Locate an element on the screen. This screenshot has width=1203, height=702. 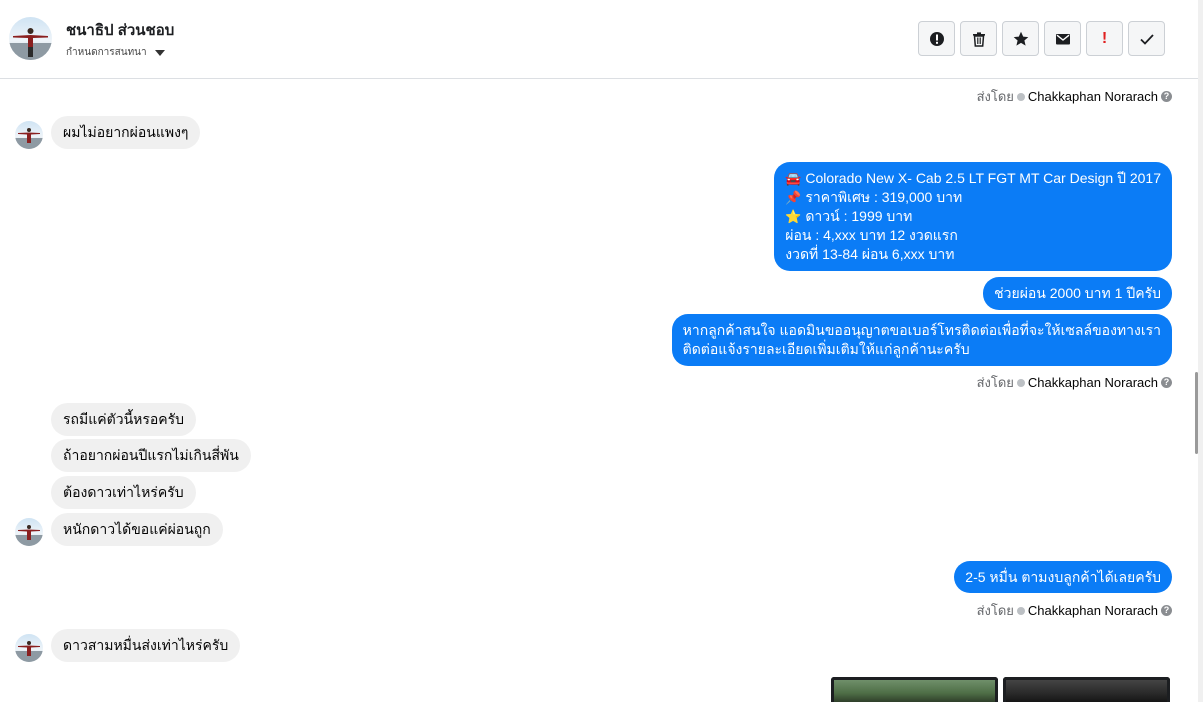
conversation-header: ชนาธิป ส่วนชอบ กำหนดการสนทนา ! is located at coordinates (599, 39).